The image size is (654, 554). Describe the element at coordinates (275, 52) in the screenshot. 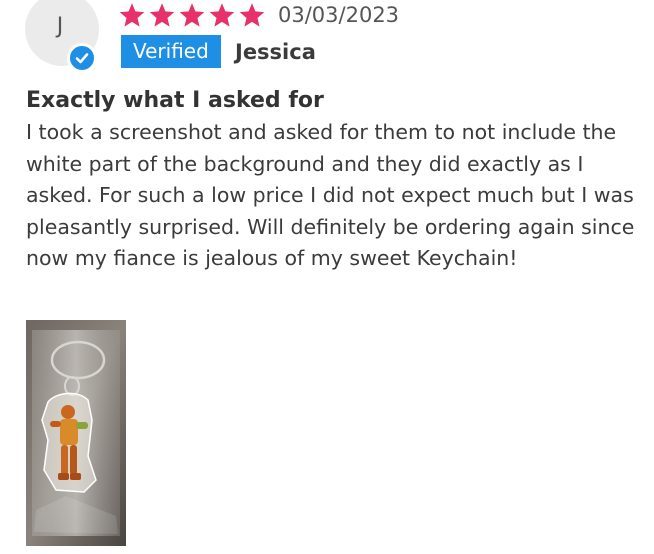

I see `reviewer-name: Jessica` at that location.